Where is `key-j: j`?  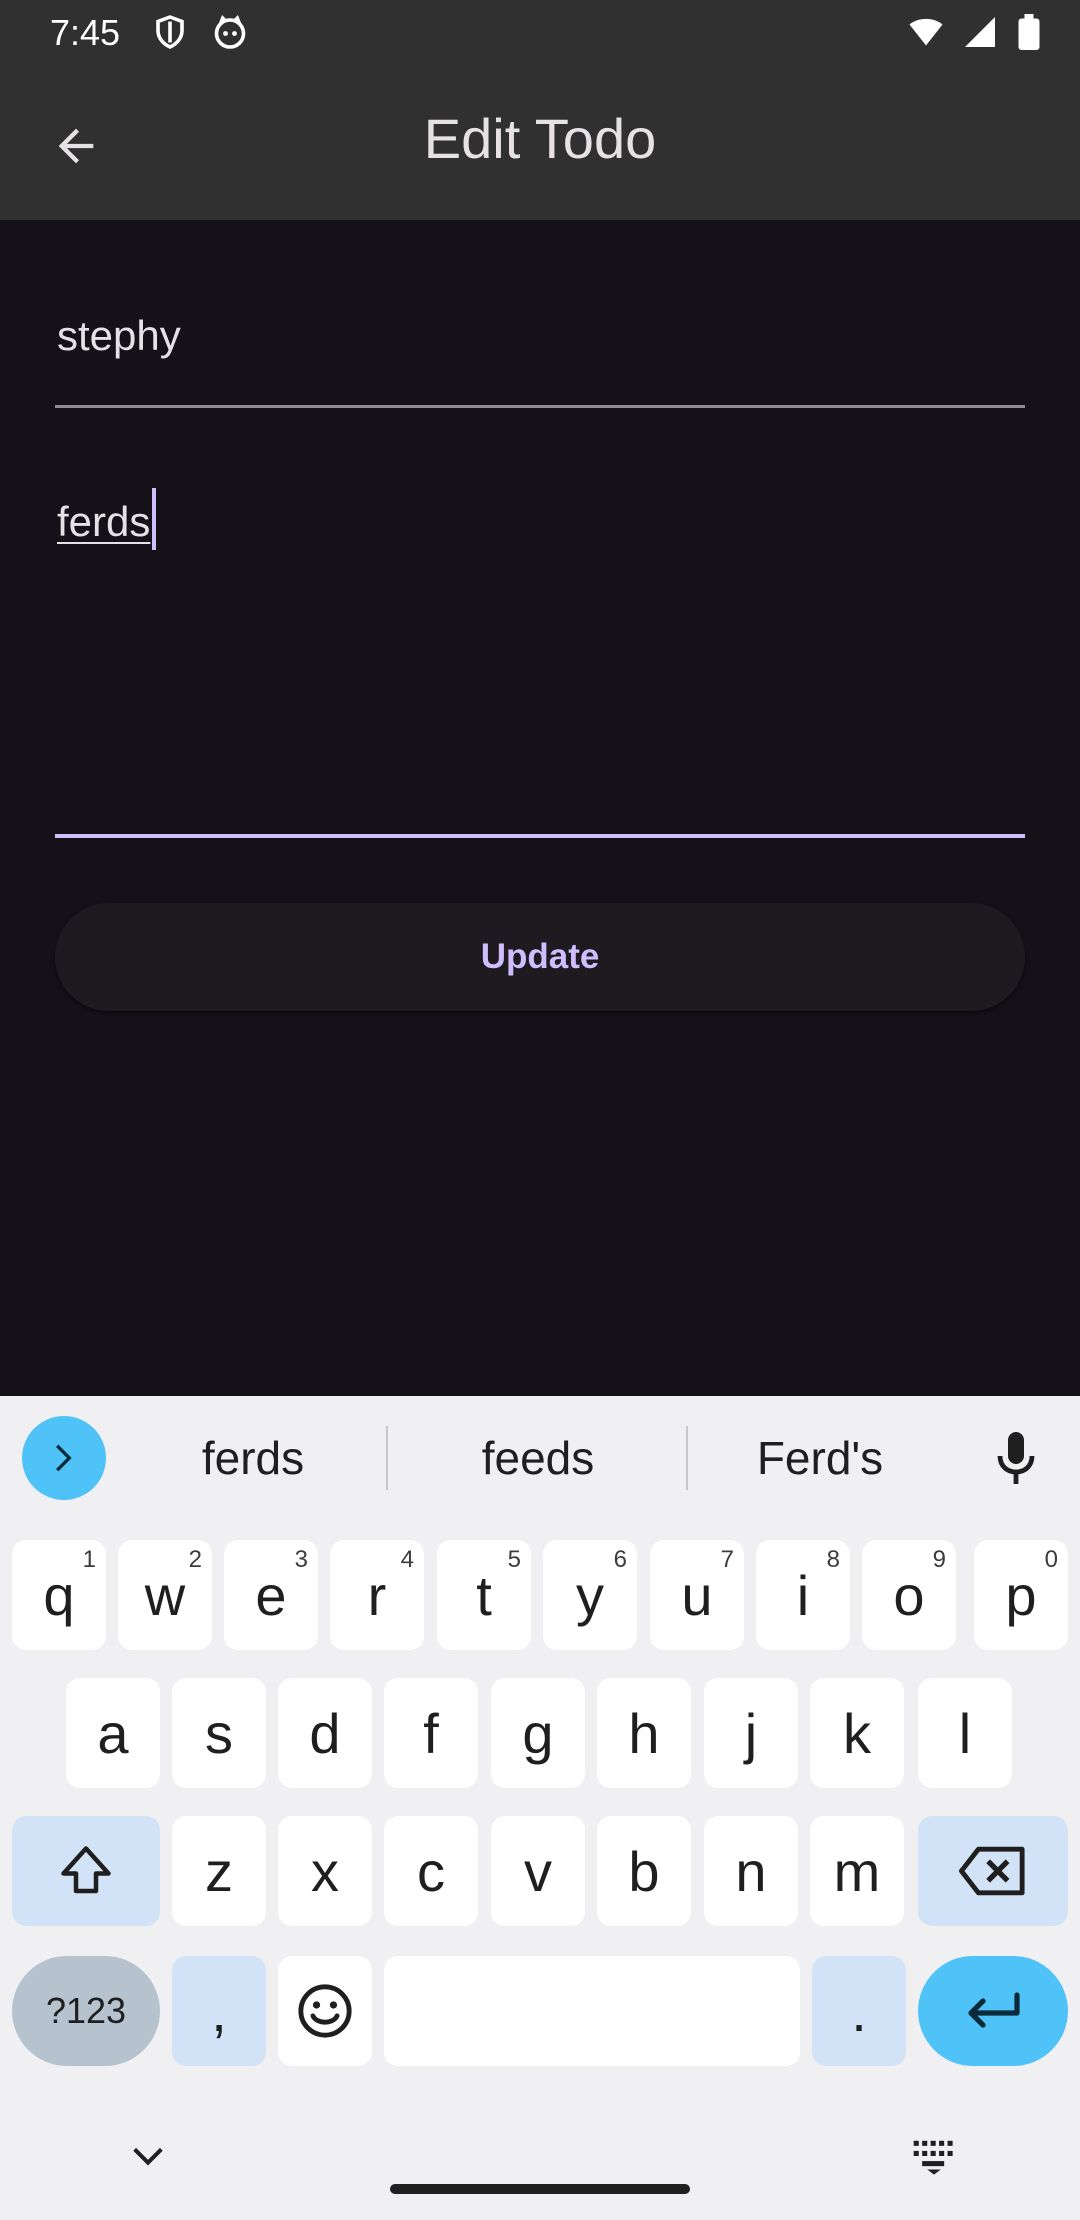
key-j: j is located at coordinates (751, 1733).